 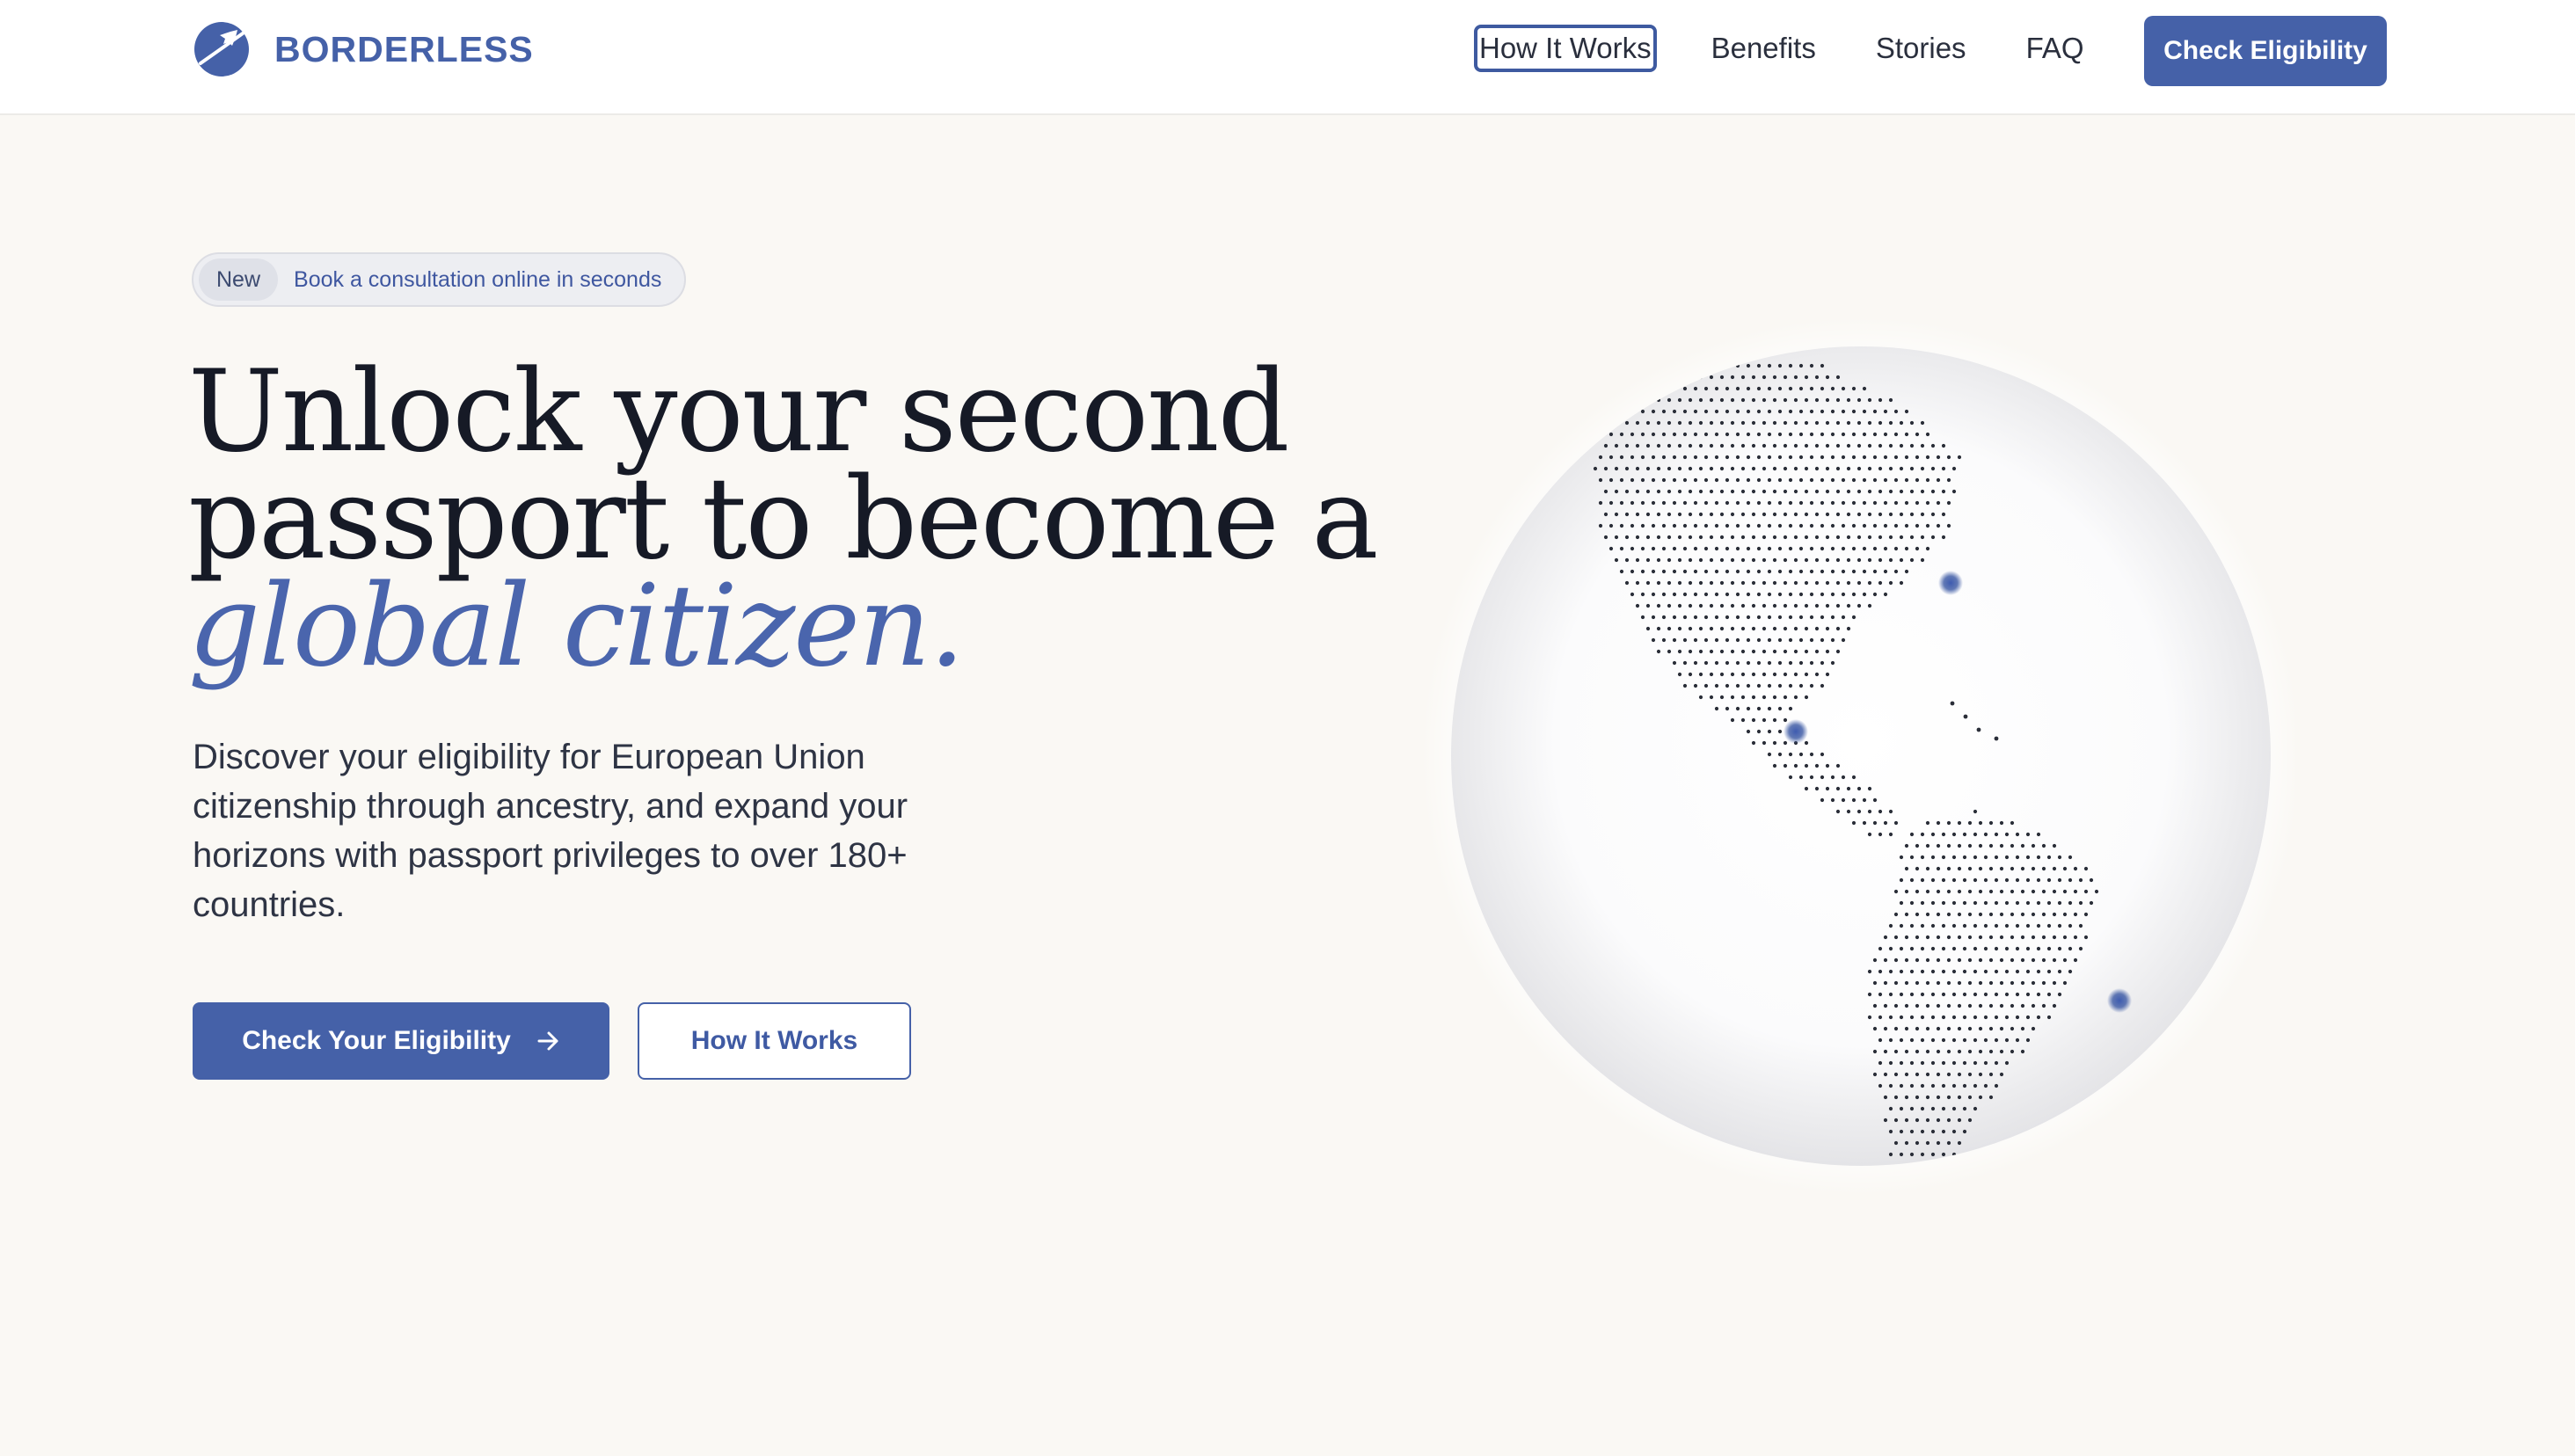 What do you see at coordinates (738, 411) in the screenshot?
I see `headline-line-1: Unlock your second` at bounding box center [738, 411].